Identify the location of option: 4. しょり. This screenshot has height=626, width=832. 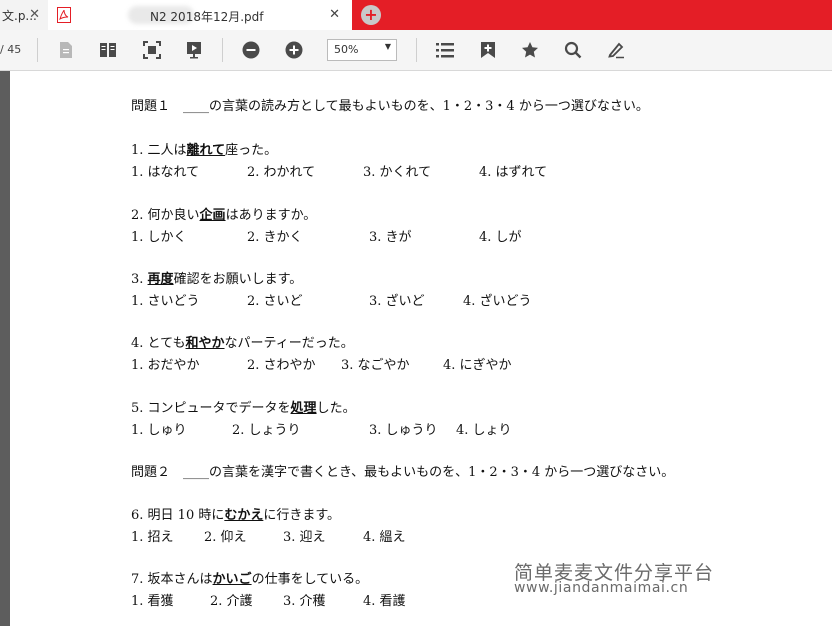
(484, 430).